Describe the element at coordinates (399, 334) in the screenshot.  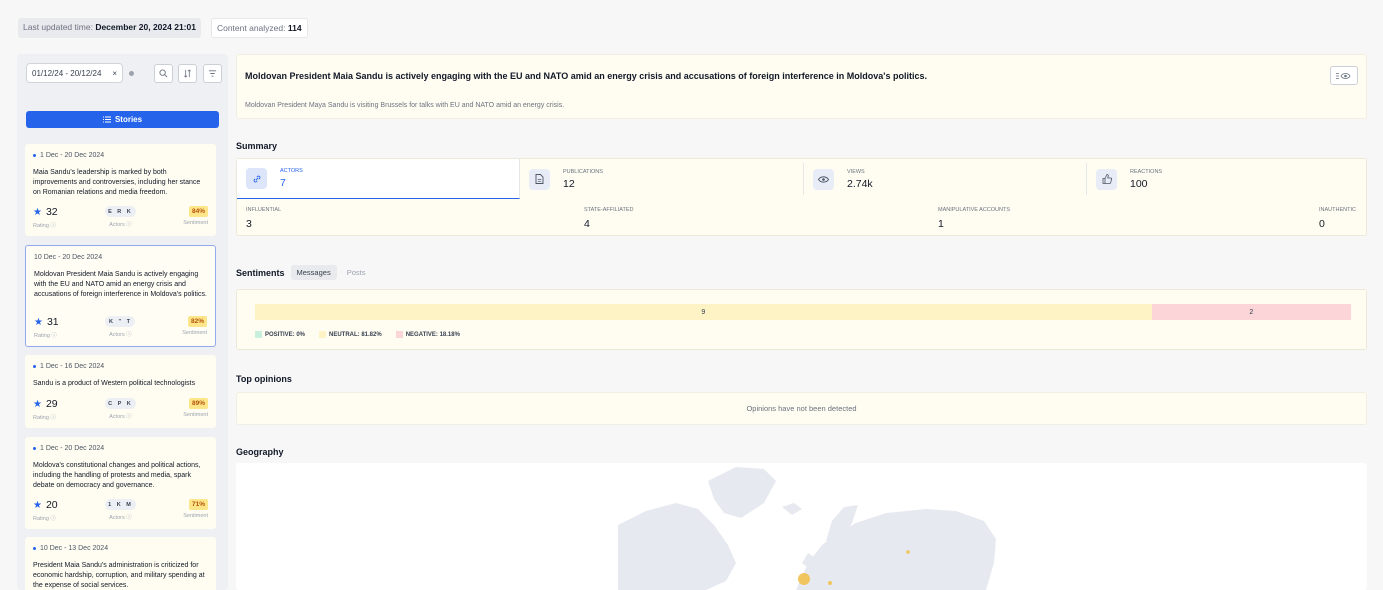
I see `negative-swatch` at that location.